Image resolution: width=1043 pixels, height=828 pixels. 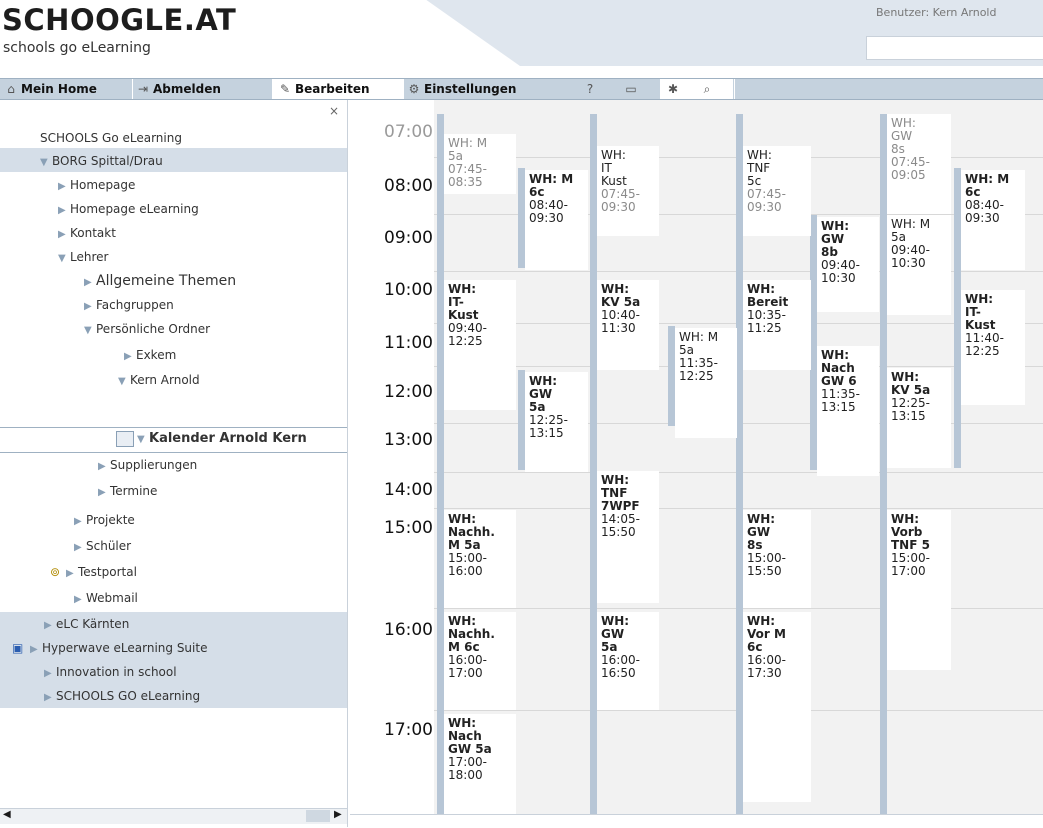 What do you see at coordinates (147, 329) in the screenshot?
I see `sidebar-item-persoenliche-ordner: ▼ Persönliche Ordner` at bounding box center [147, 329].